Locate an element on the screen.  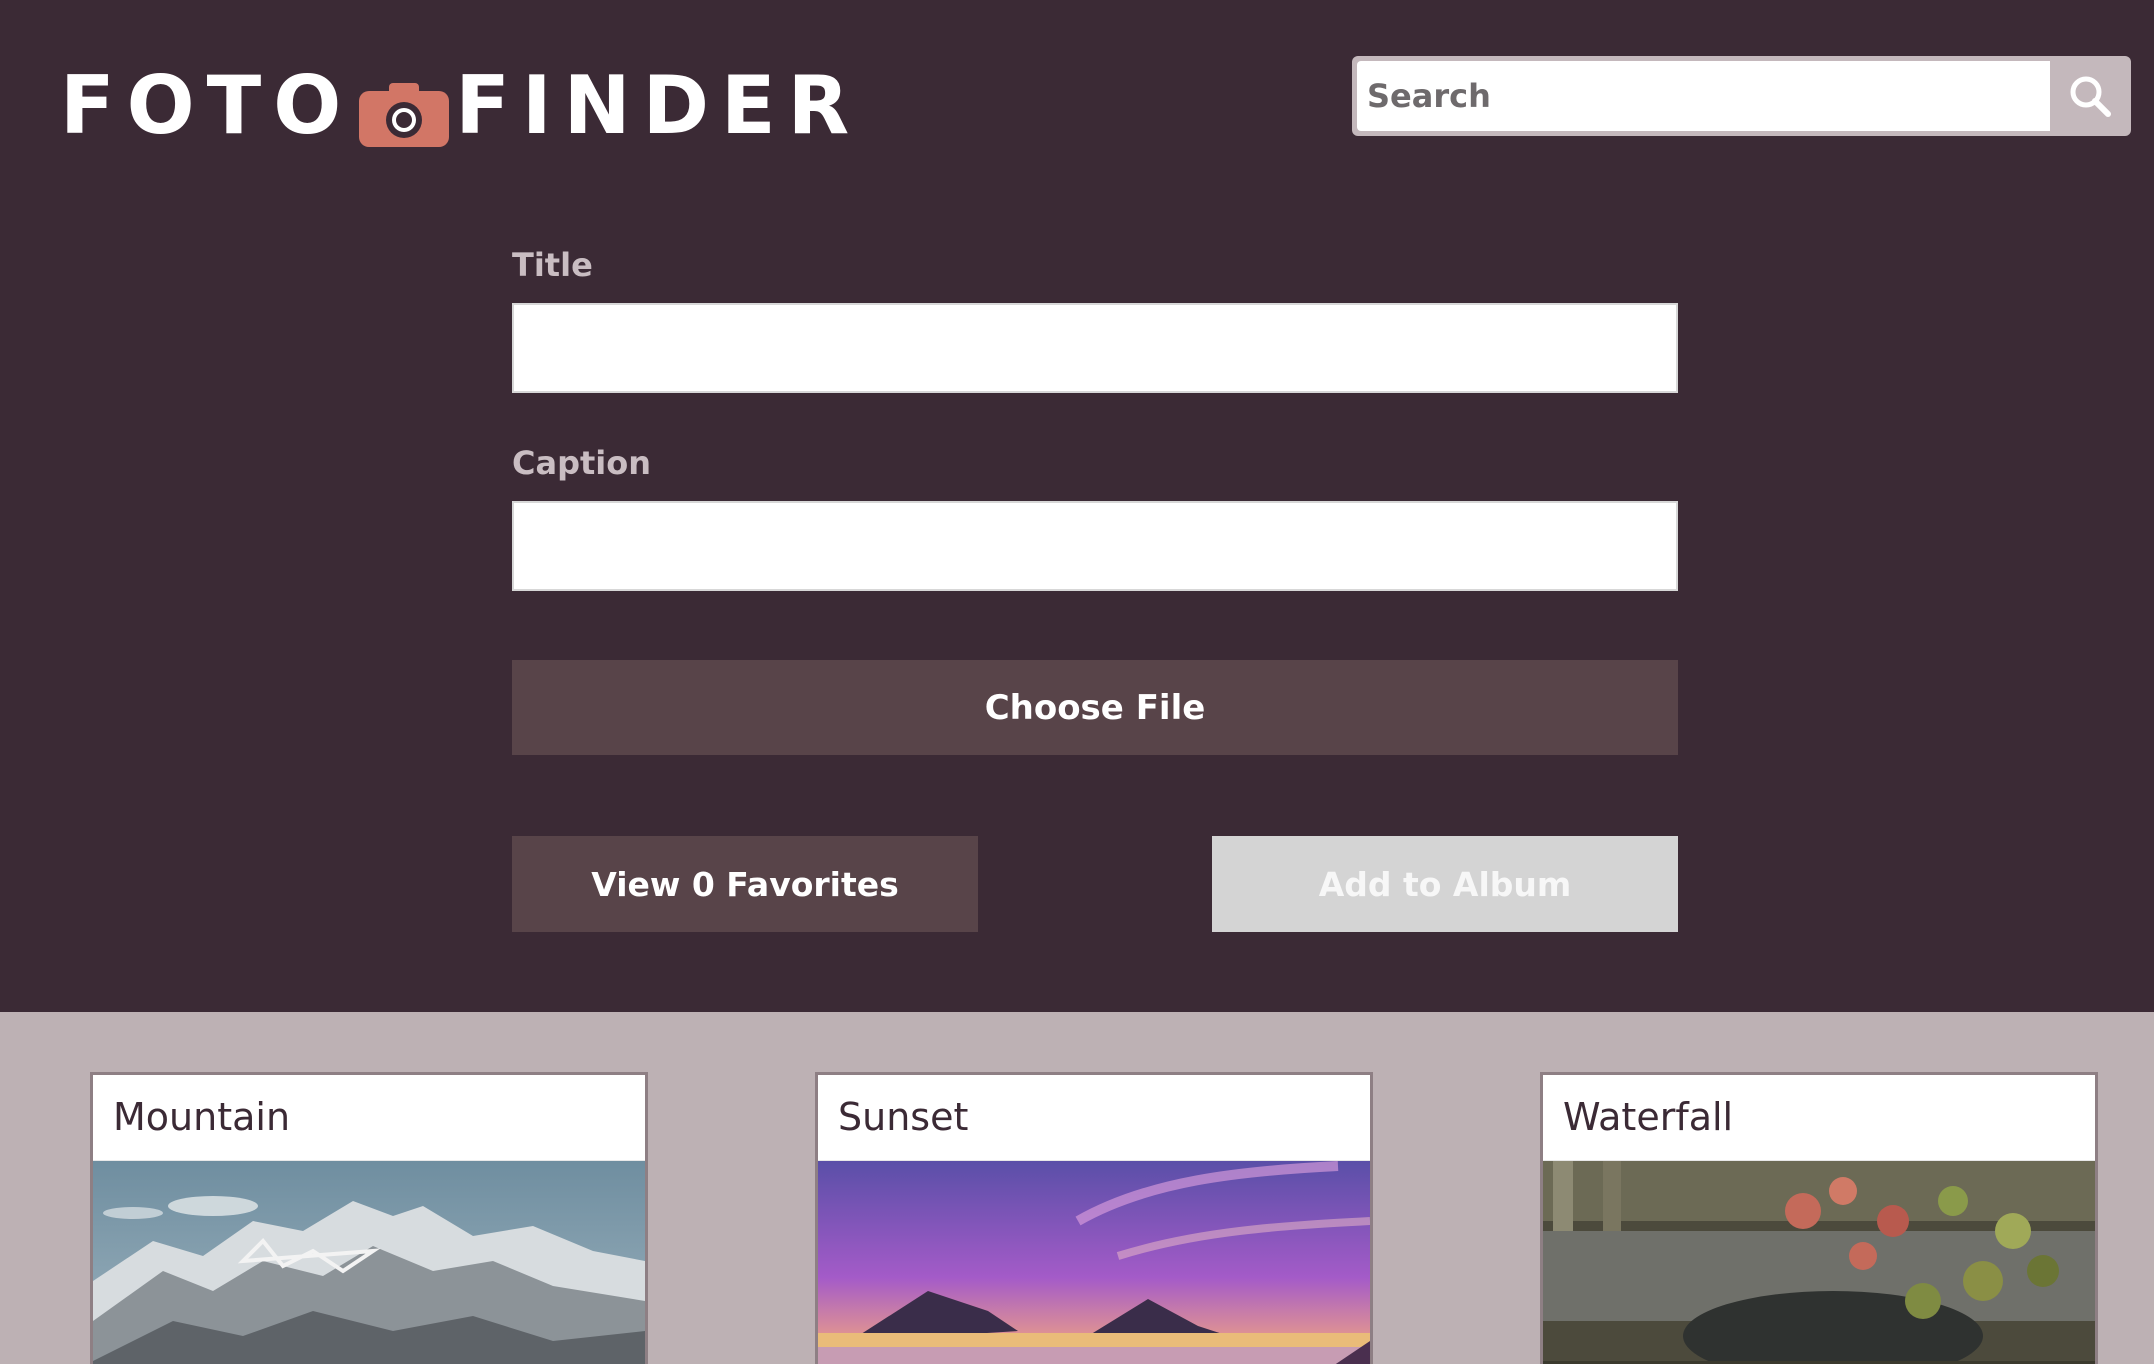
title-input is located at coordinates (1095, 348).